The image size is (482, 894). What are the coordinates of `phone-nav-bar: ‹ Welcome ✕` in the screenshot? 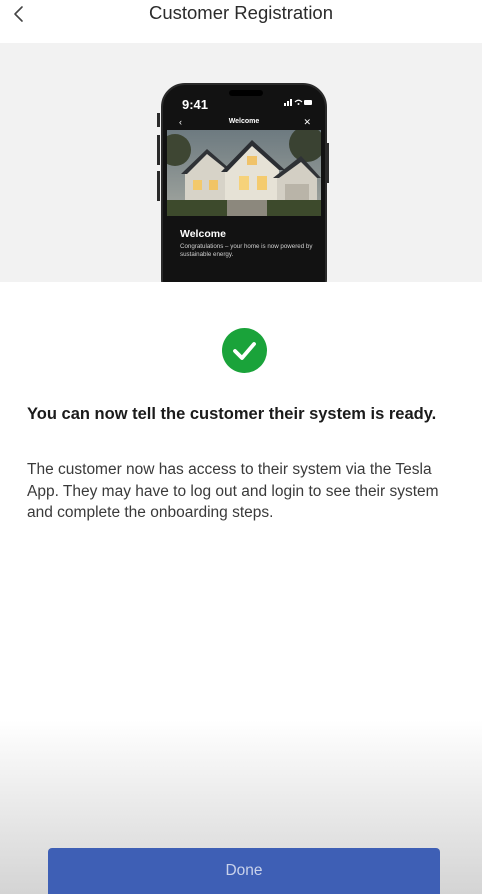 It's located at (244, 123).